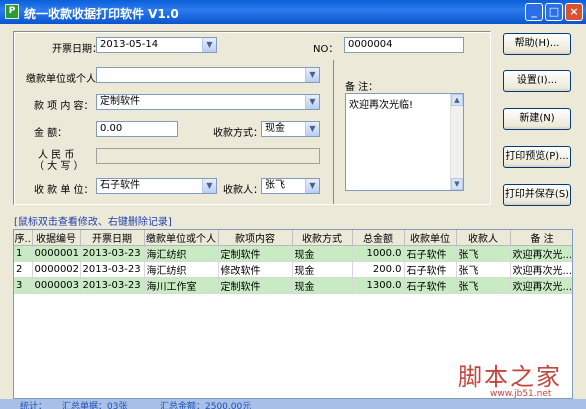  I want to click on status-count: 汇总单据：03张, so click(95, 405).